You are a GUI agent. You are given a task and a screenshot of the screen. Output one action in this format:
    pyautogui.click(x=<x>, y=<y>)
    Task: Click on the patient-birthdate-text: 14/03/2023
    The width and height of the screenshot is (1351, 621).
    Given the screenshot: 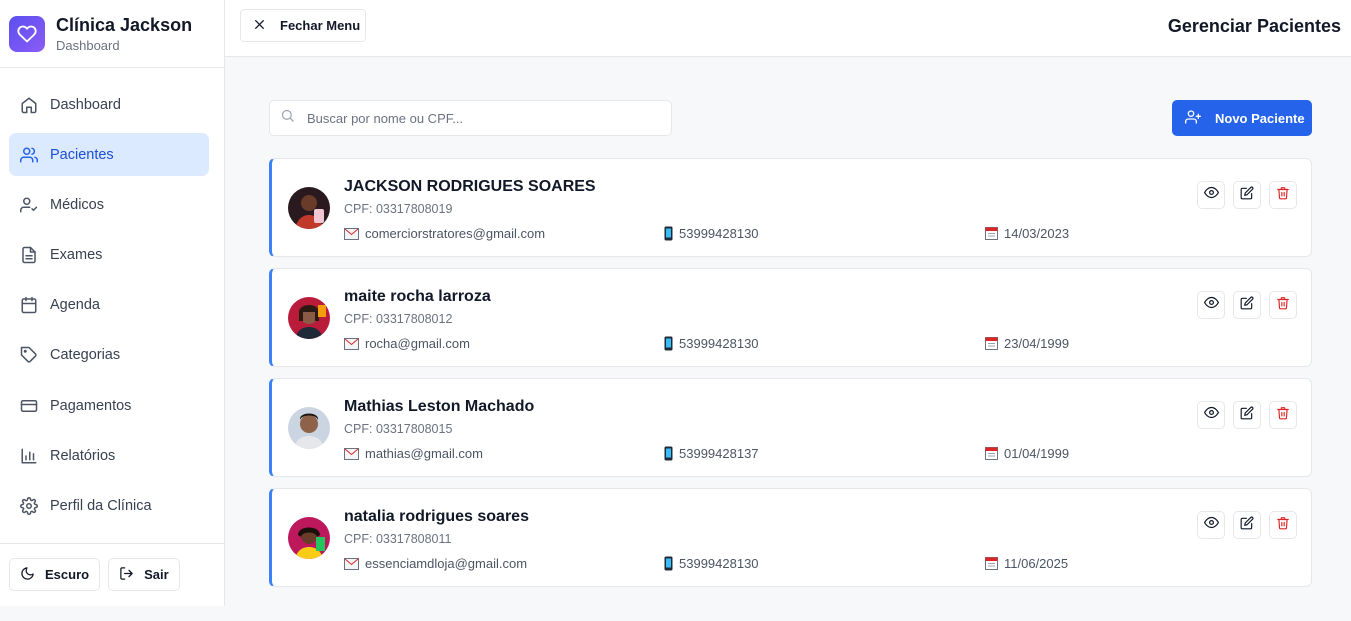 What is the action you would take?
    pyautogui.click(x=1037, y=233)
    